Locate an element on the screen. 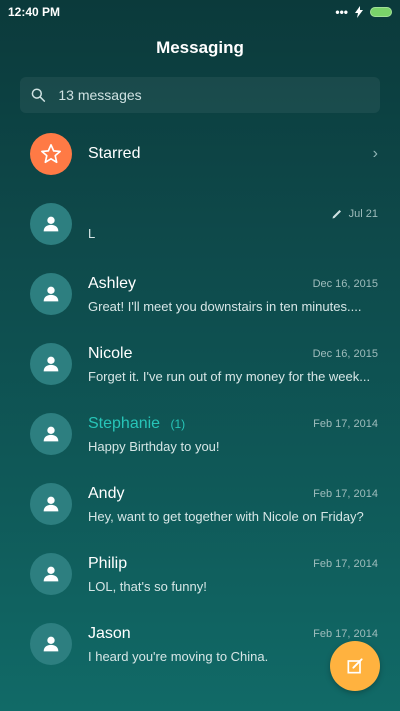 The image size is (400, 711). list-item: Jul 21 L is located at coordinates (200, 224).